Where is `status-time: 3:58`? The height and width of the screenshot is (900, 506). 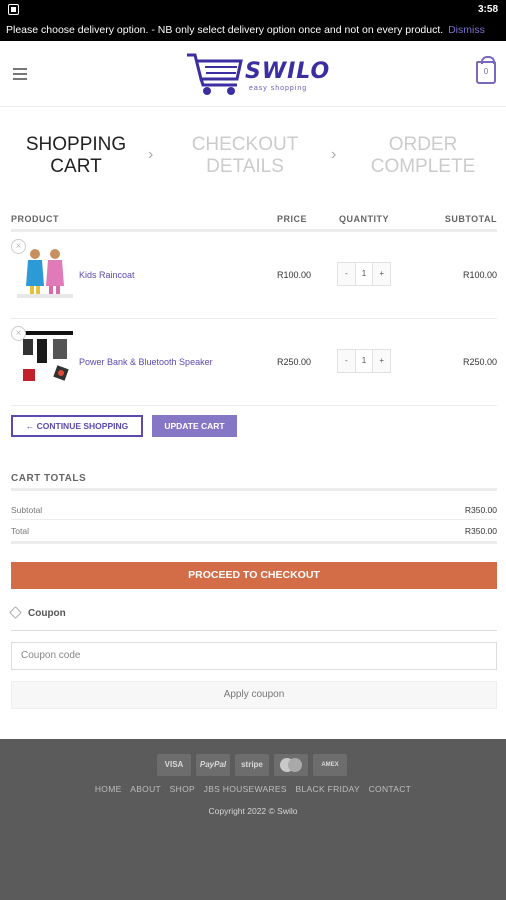 status-time: 3:58 is located at coordinates (487, 9).